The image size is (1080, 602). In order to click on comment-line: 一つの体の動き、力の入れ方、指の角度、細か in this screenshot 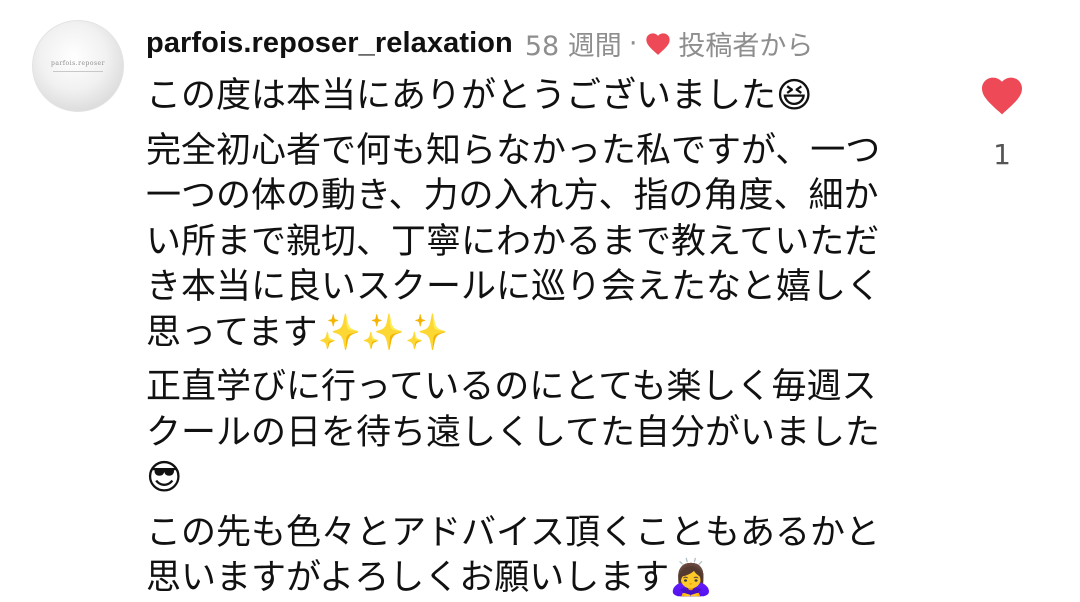, I will do `click(512, 196)`.